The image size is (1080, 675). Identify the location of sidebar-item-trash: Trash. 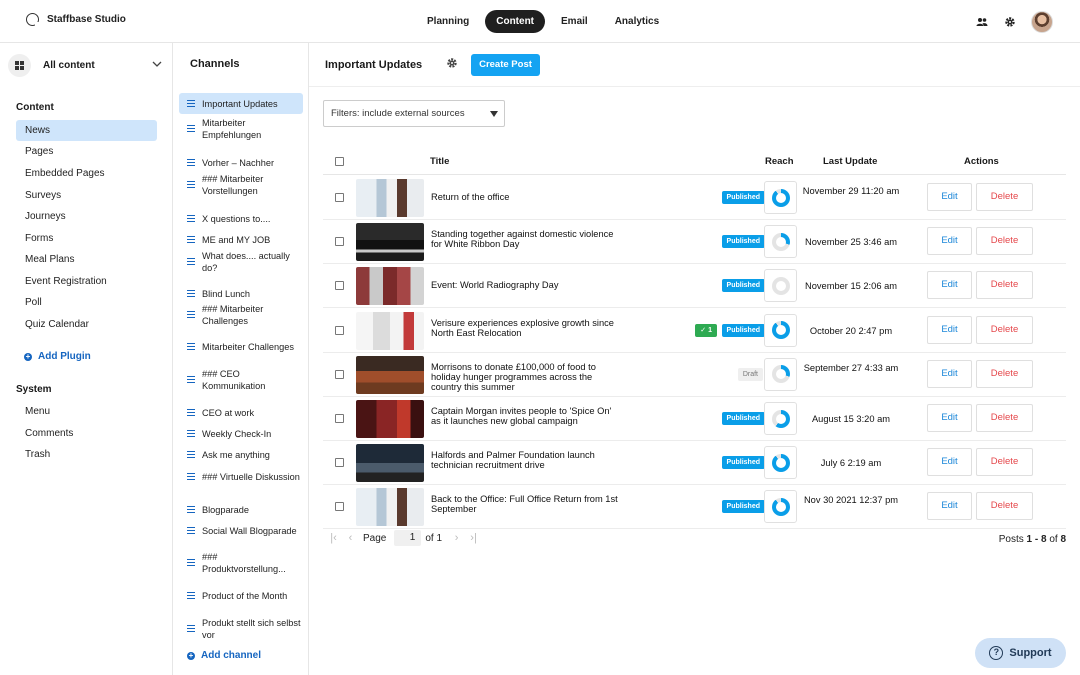
(86, 454).